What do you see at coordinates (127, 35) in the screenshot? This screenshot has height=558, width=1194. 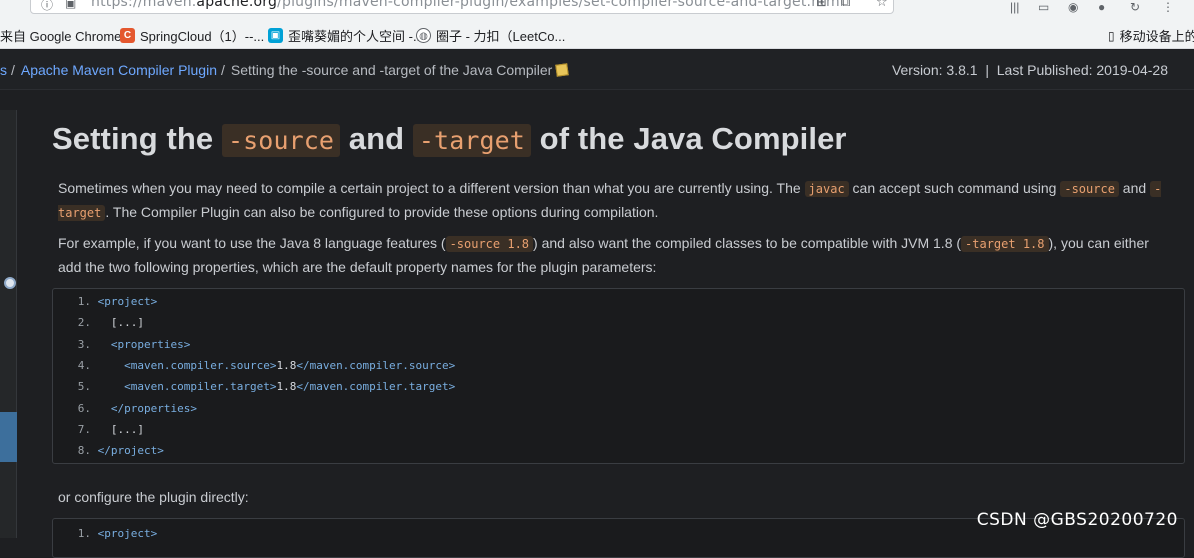 I see `c-logo-icon: C` at bounding box center [127, 35].